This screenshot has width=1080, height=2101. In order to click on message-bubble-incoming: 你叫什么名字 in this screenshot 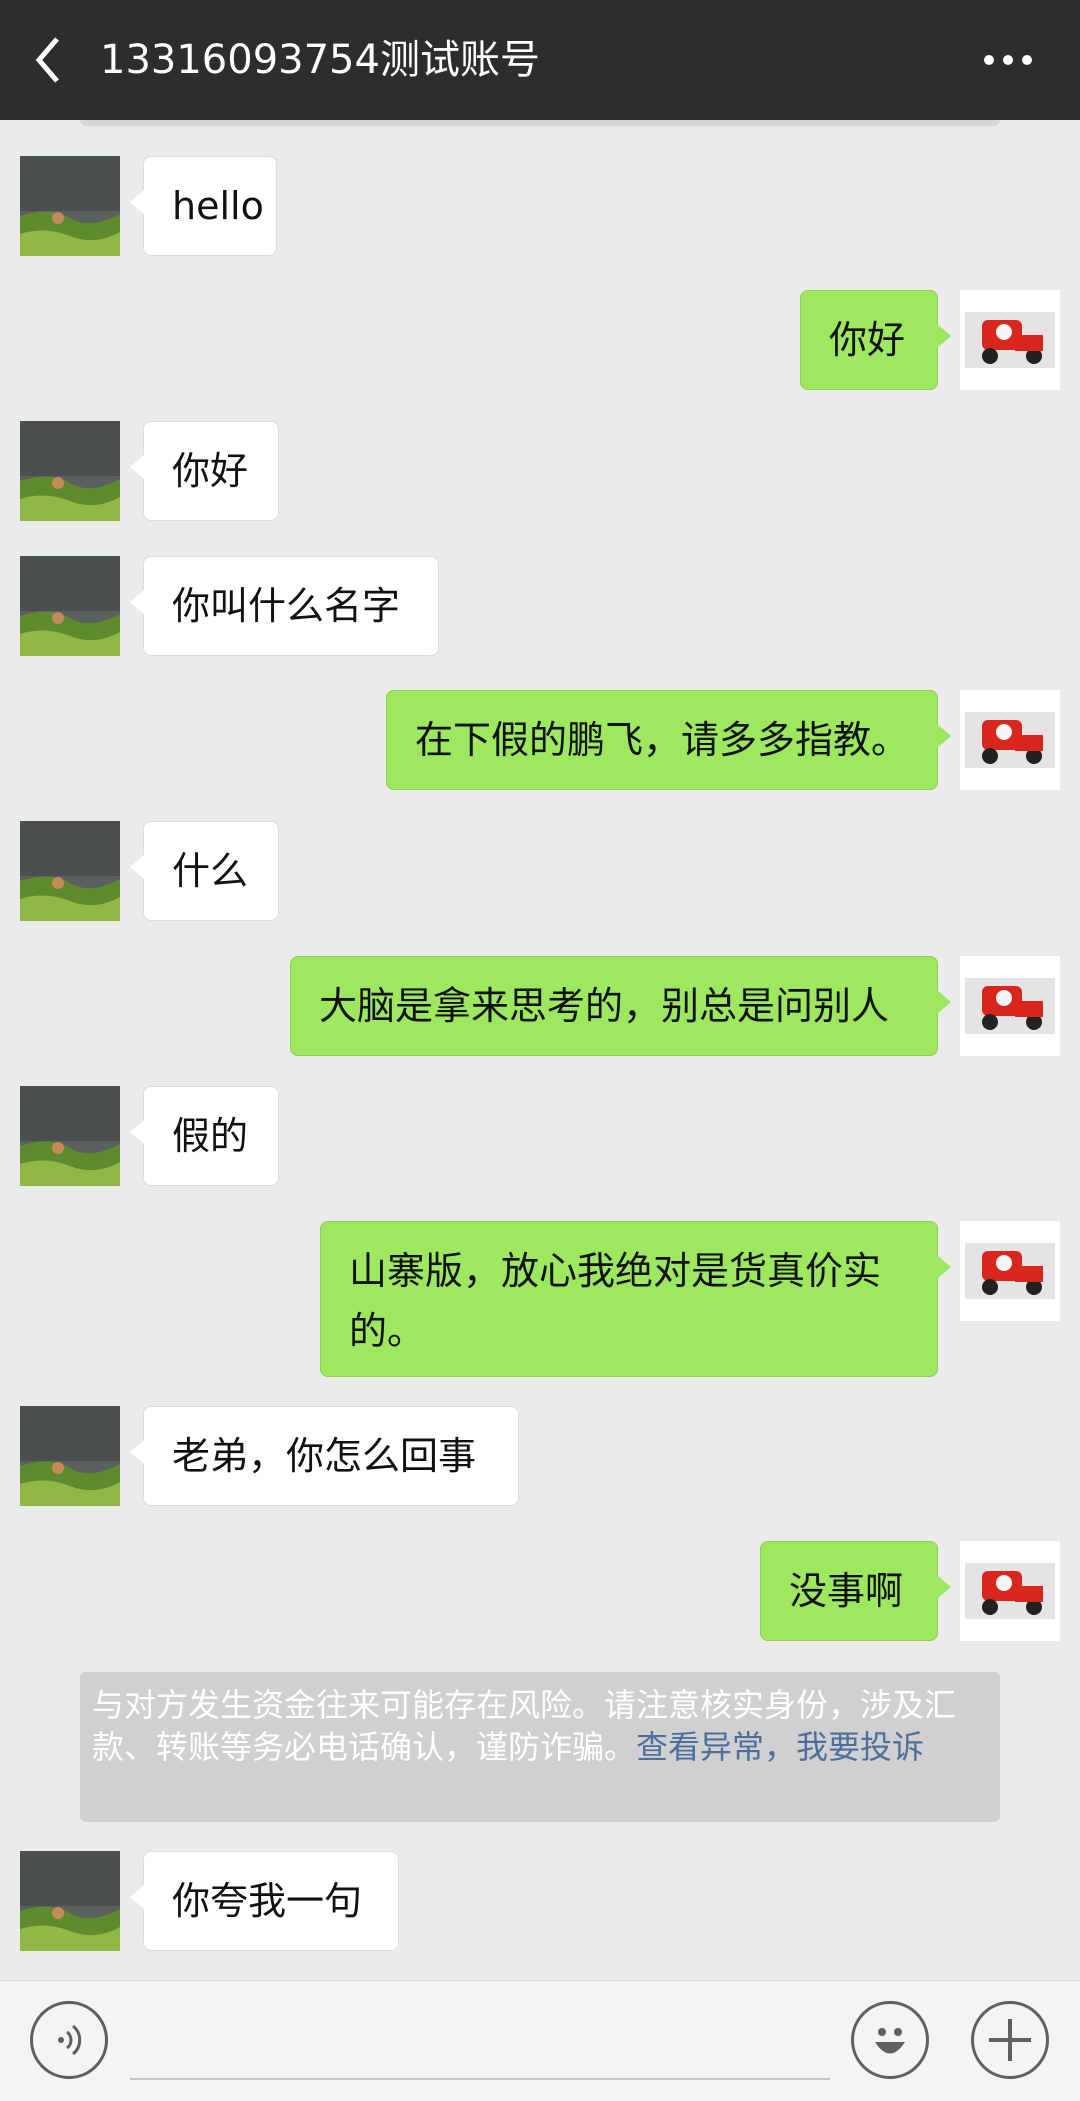, I will do `click(284, 606)`.